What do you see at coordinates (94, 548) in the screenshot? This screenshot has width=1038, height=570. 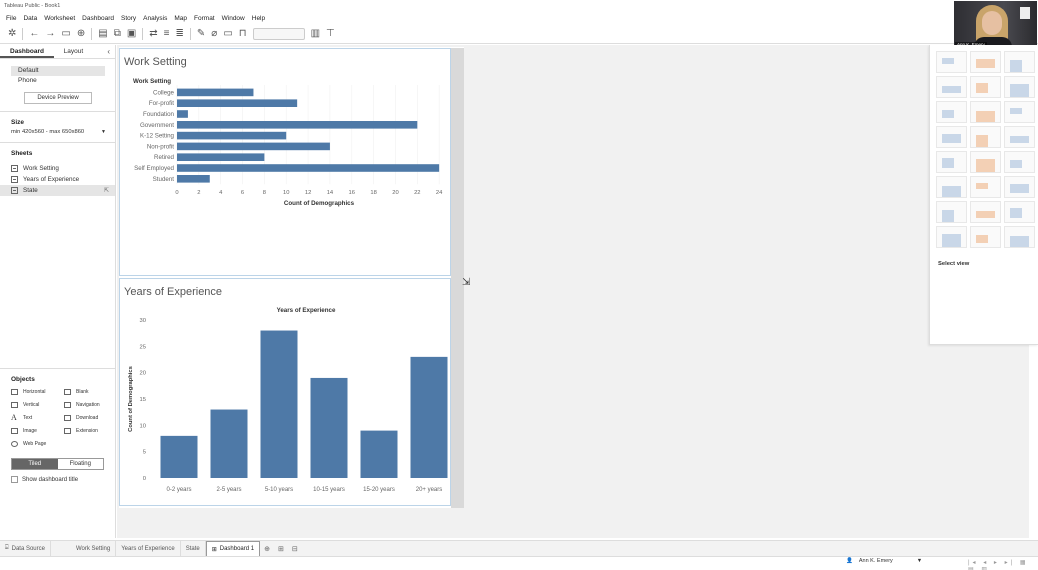 I see `tab-work-setting: Work Setting` at bounding box center [94, 548].